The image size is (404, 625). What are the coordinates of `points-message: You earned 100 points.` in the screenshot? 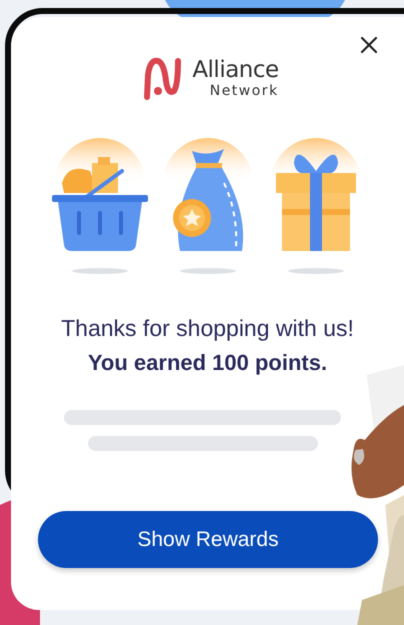 It's located at (207, 363).